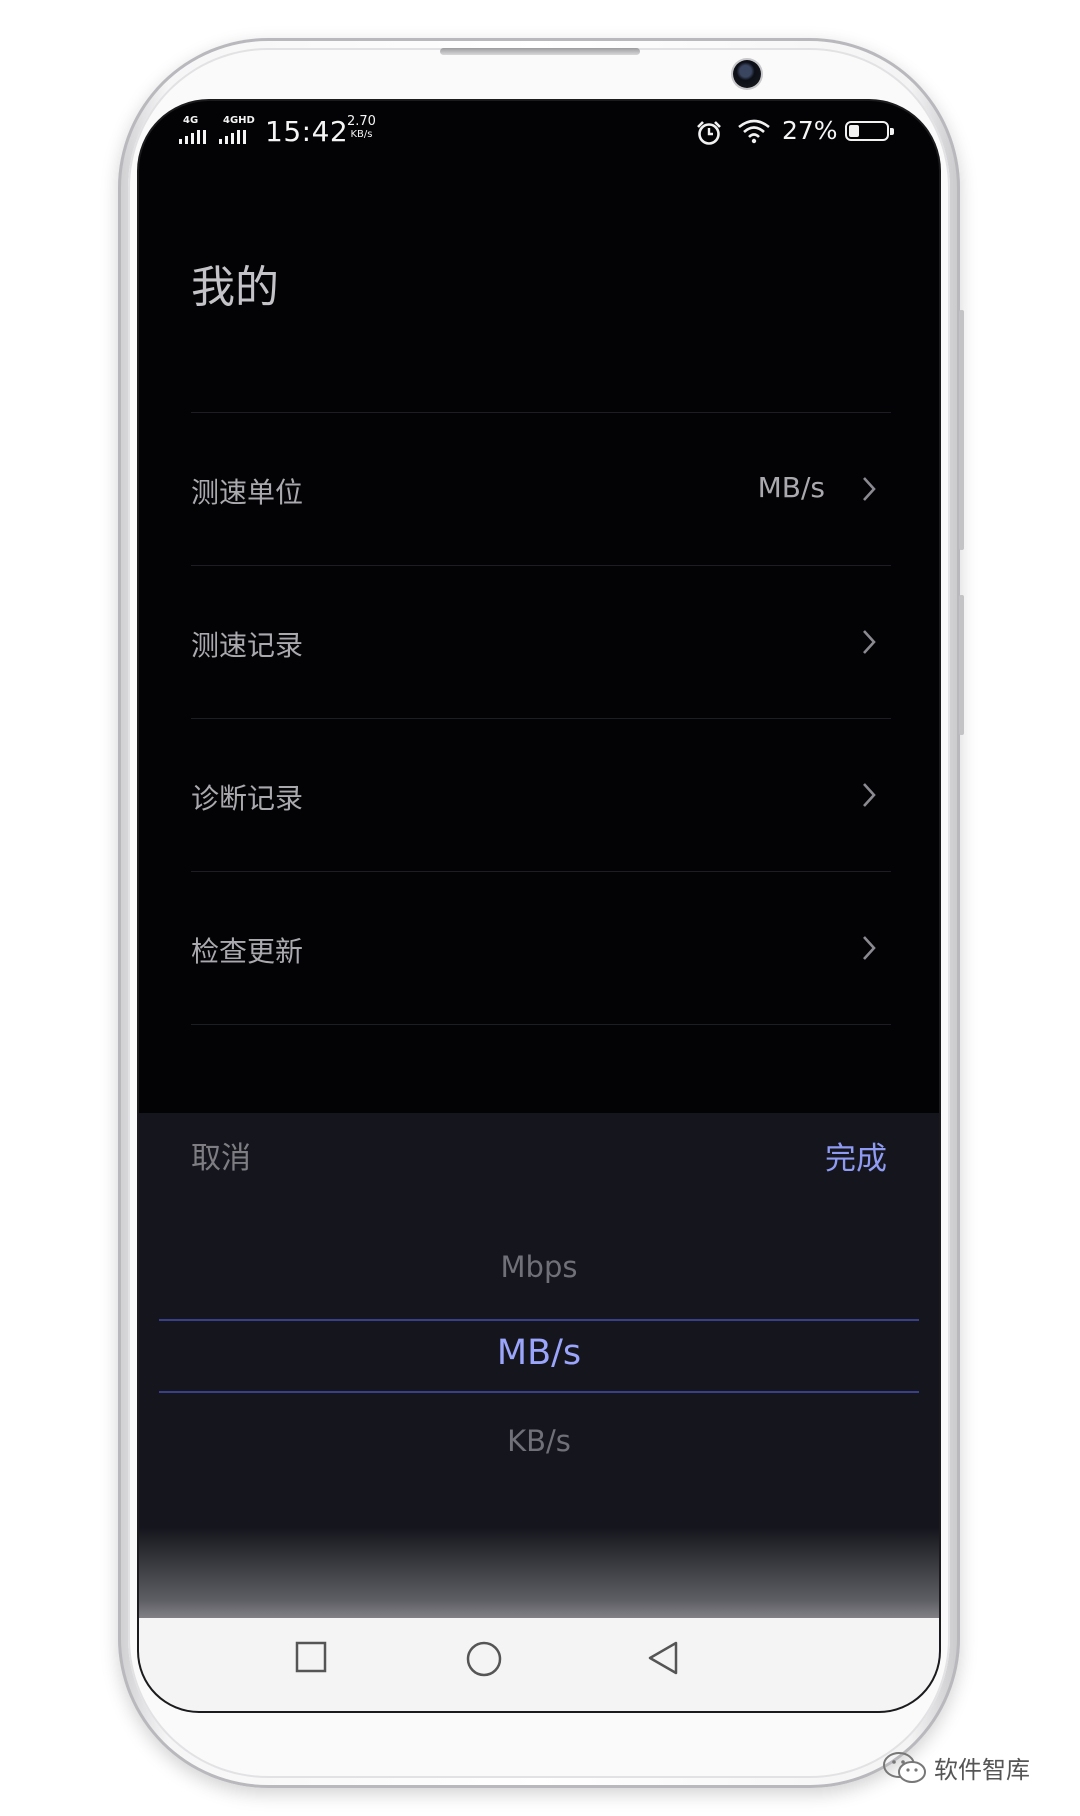 Image resolution: width=1080 pixels, height=1816 pixels. I want to click on volume-button, so click(961, 430).